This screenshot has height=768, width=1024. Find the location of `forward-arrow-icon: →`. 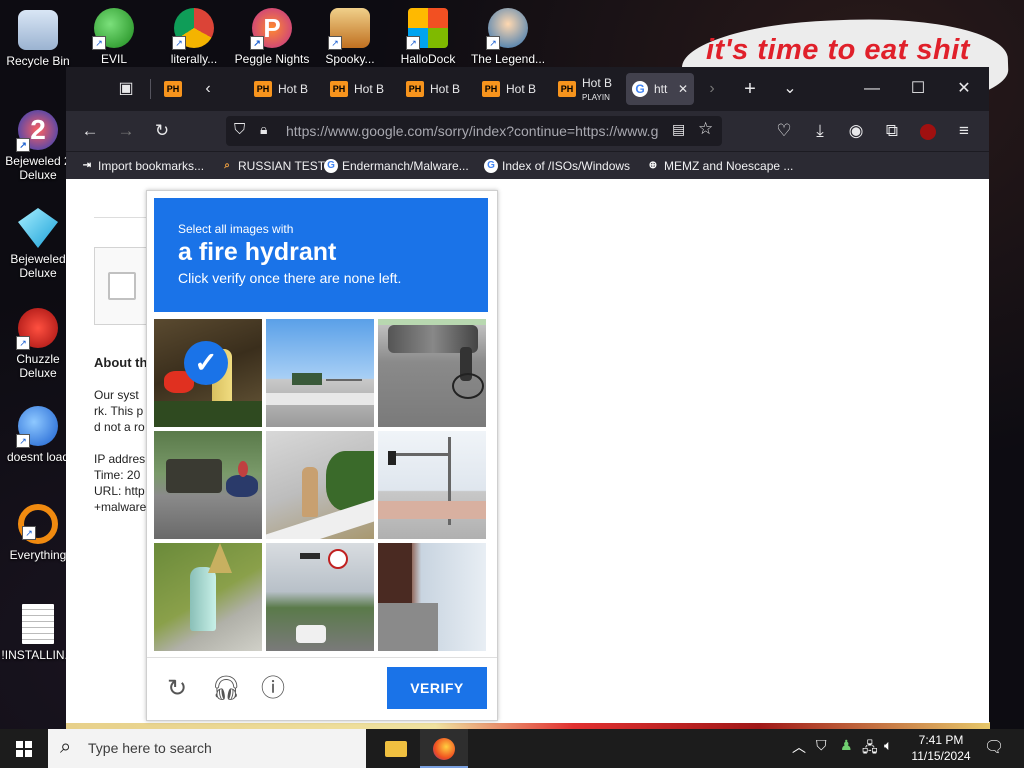

forward-arrow-icon: → is located at coordinates (126, 131).